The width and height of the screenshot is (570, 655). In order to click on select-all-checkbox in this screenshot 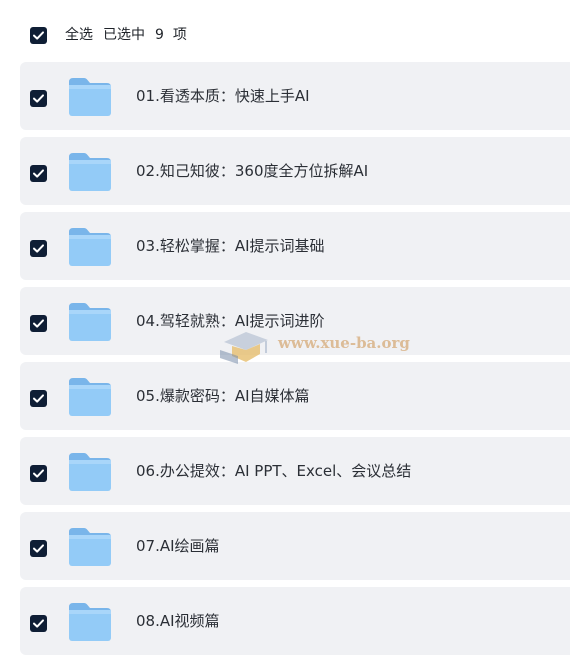, I will do `click(38, 35)`.